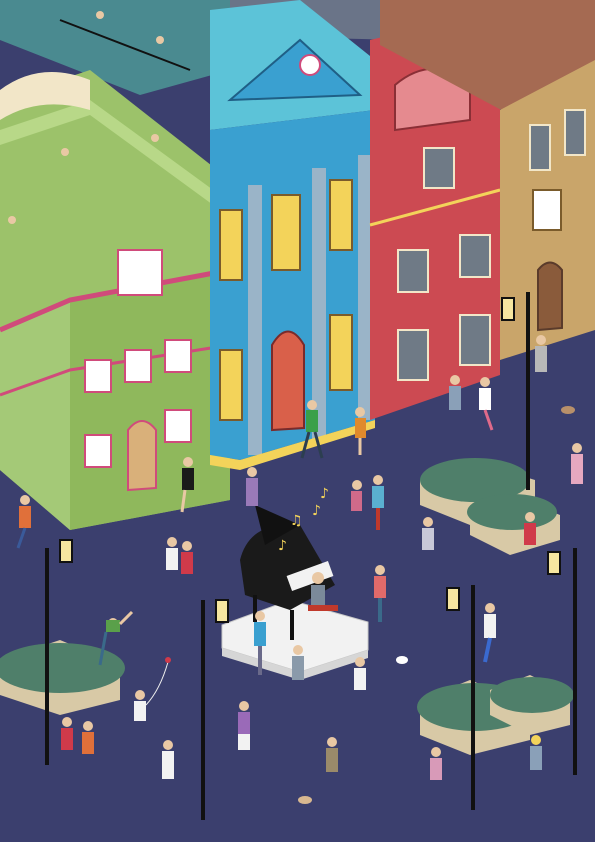  What do you see at coordinates (530, 528) in the screenshot?
I see `person-near-planter` at bounding box center [530, 528].